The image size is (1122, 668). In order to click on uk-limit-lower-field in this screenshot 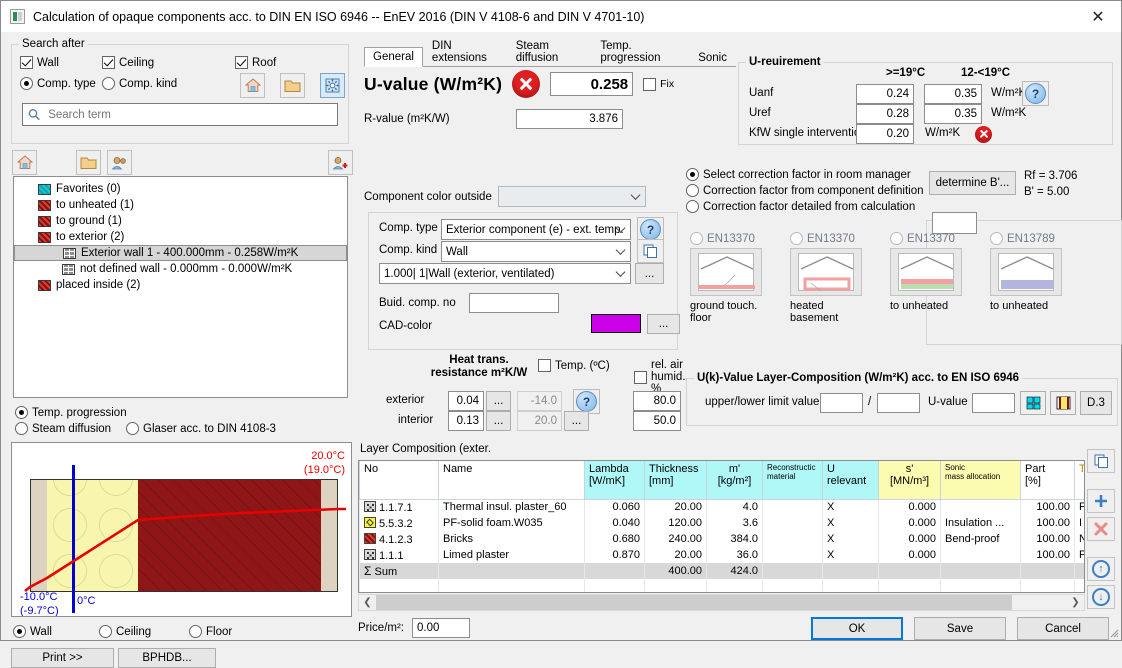, I will do `click(898, 403)`.